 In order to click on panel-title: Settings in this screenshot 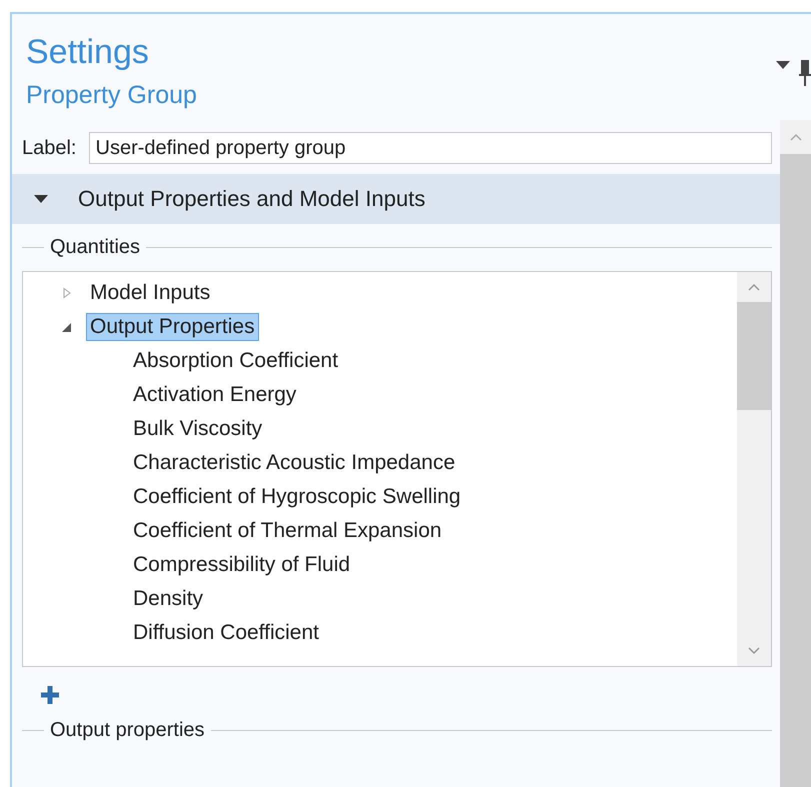, I will do `click(88, 52)`.